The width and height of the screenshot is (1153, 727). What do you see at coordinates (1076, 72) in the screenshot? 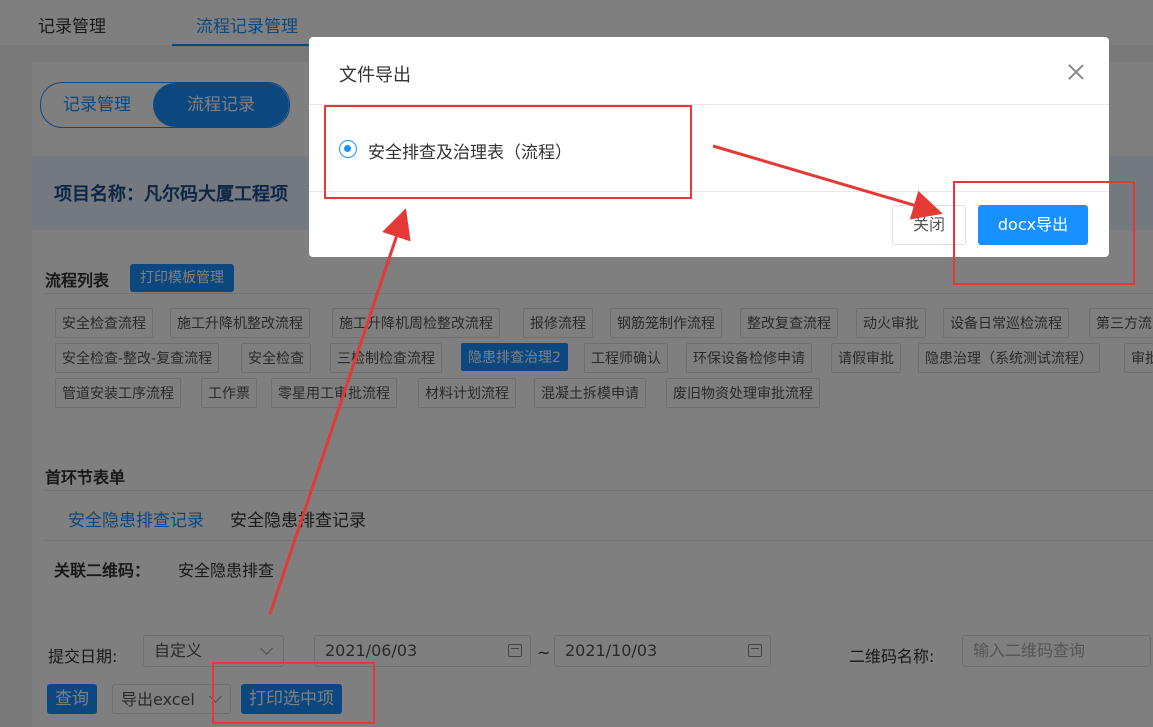
I see `close-icon` at bounding box center [1076, 72].